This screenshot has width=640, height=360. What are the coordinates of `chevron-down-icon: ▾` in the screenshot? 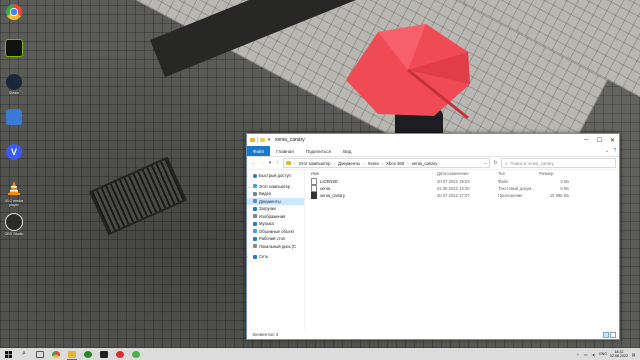 It's located at (269, 140).